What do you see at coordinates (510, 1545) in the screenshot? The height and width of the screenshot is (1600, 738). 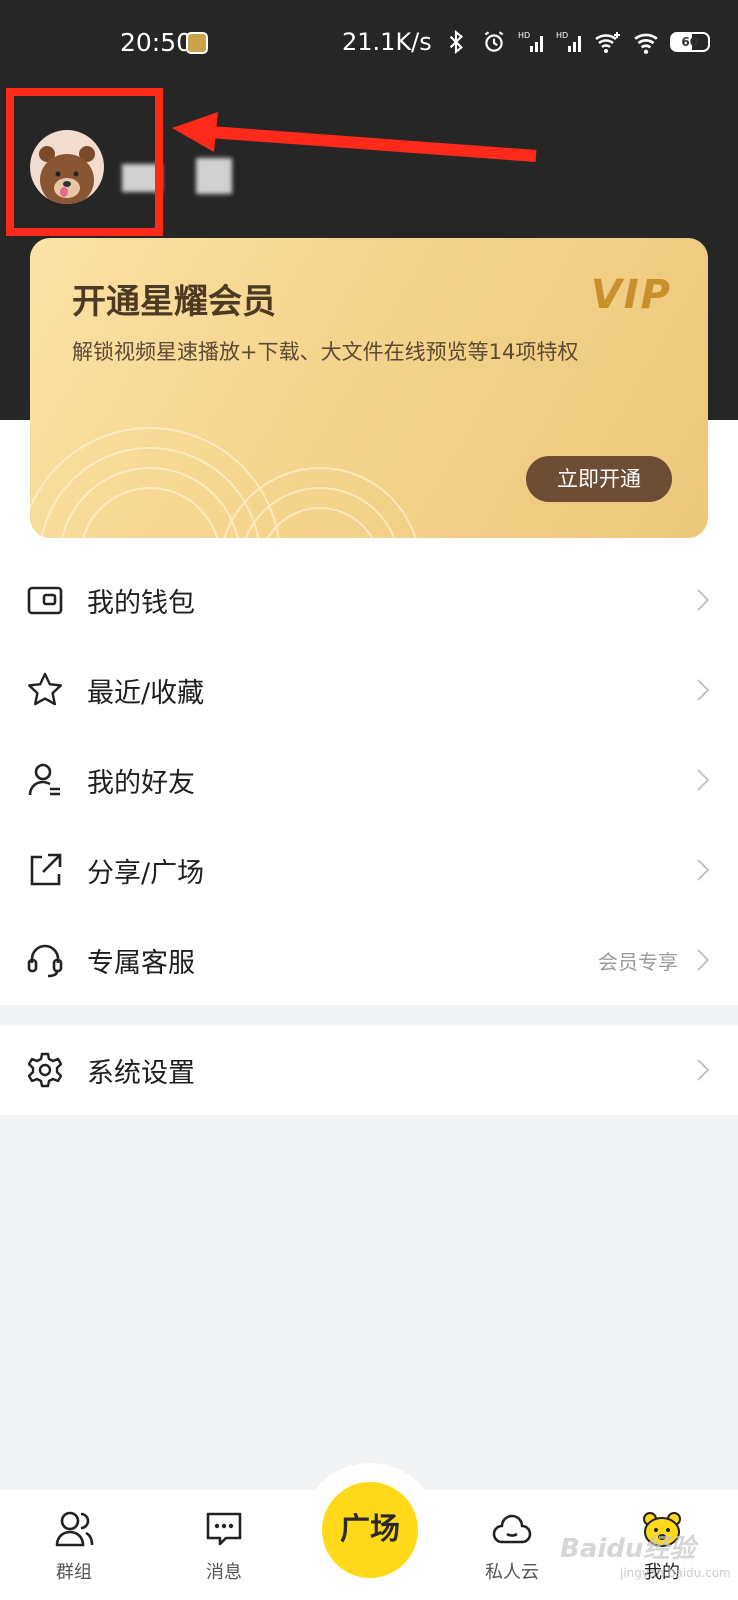 I see `nav-tab-private-cloud: 私人云` at bounding box center [510, 1545].